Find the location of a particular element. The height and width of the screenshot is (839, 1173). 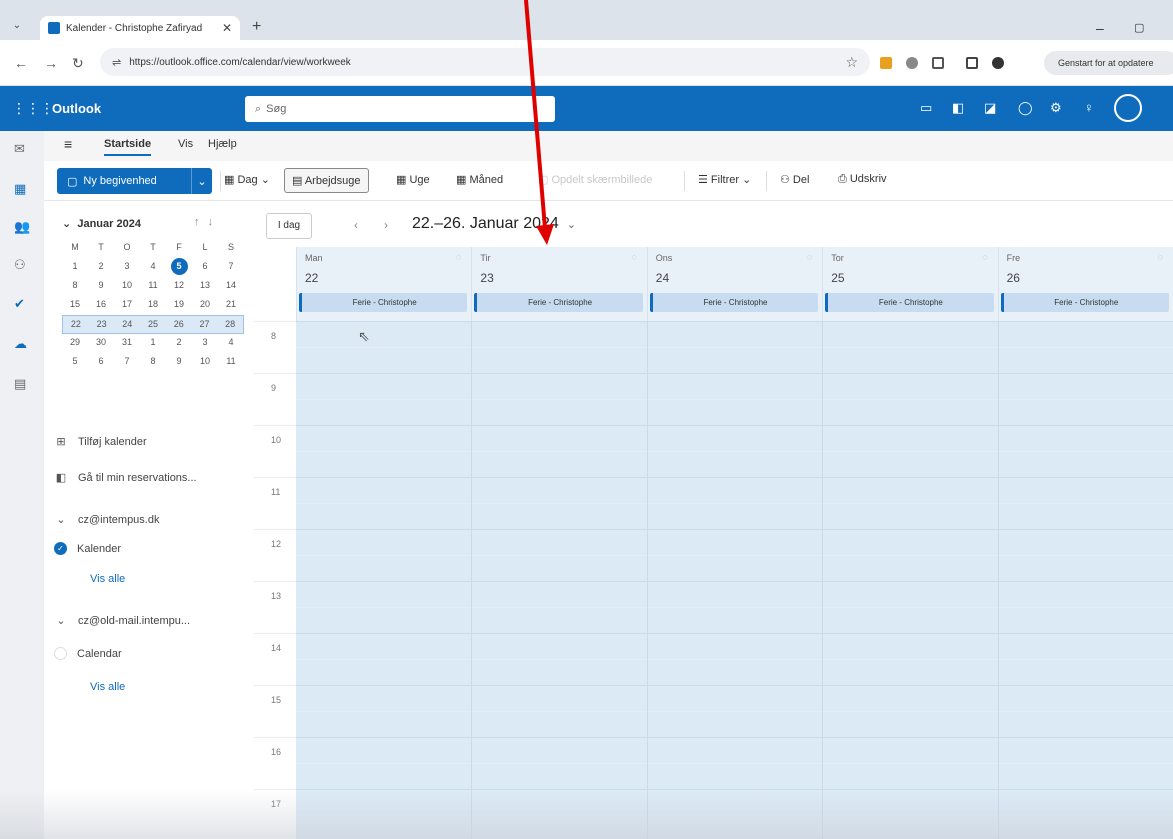

calendar-item: ✓ Kalender is located at coordinates (87, 548).